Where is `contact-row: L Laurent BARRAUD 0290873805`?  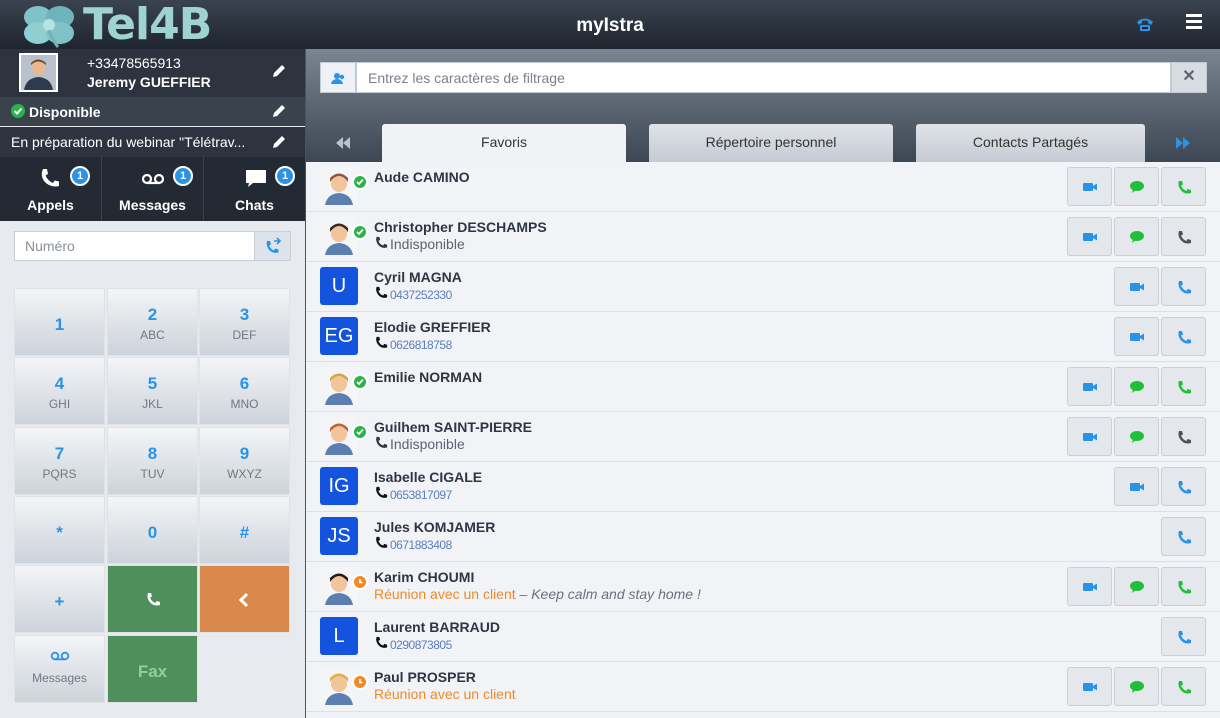
contact-row: L Laurent BARRAUD 0290873805 is located at coordinates (763, 637).